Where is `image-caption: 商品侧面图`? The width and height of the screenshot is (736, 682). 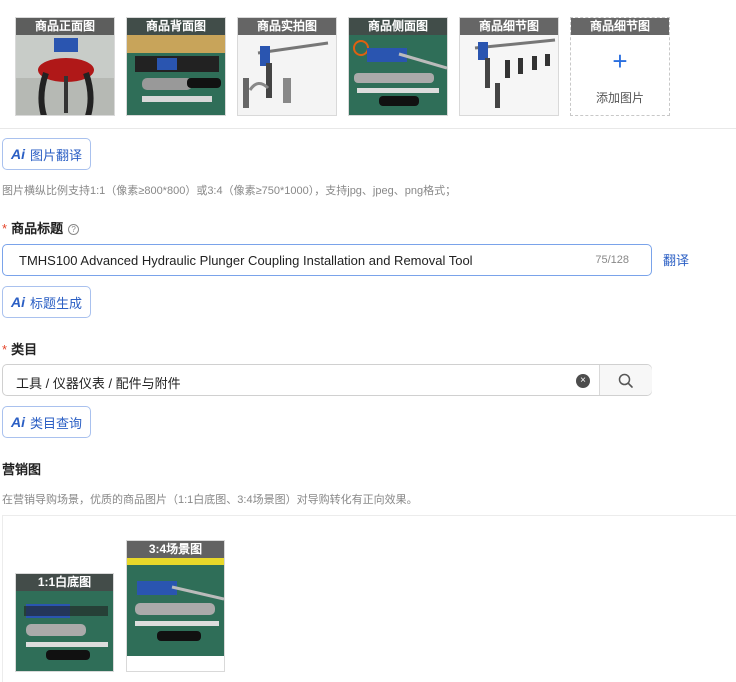 image-caption: 商品侧面图 is located at coordinates (398, 26).